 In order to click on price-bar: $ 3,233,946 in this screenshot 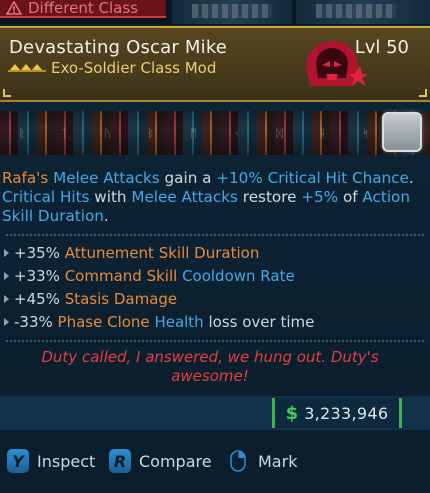, I will do `click(215, 413)`.